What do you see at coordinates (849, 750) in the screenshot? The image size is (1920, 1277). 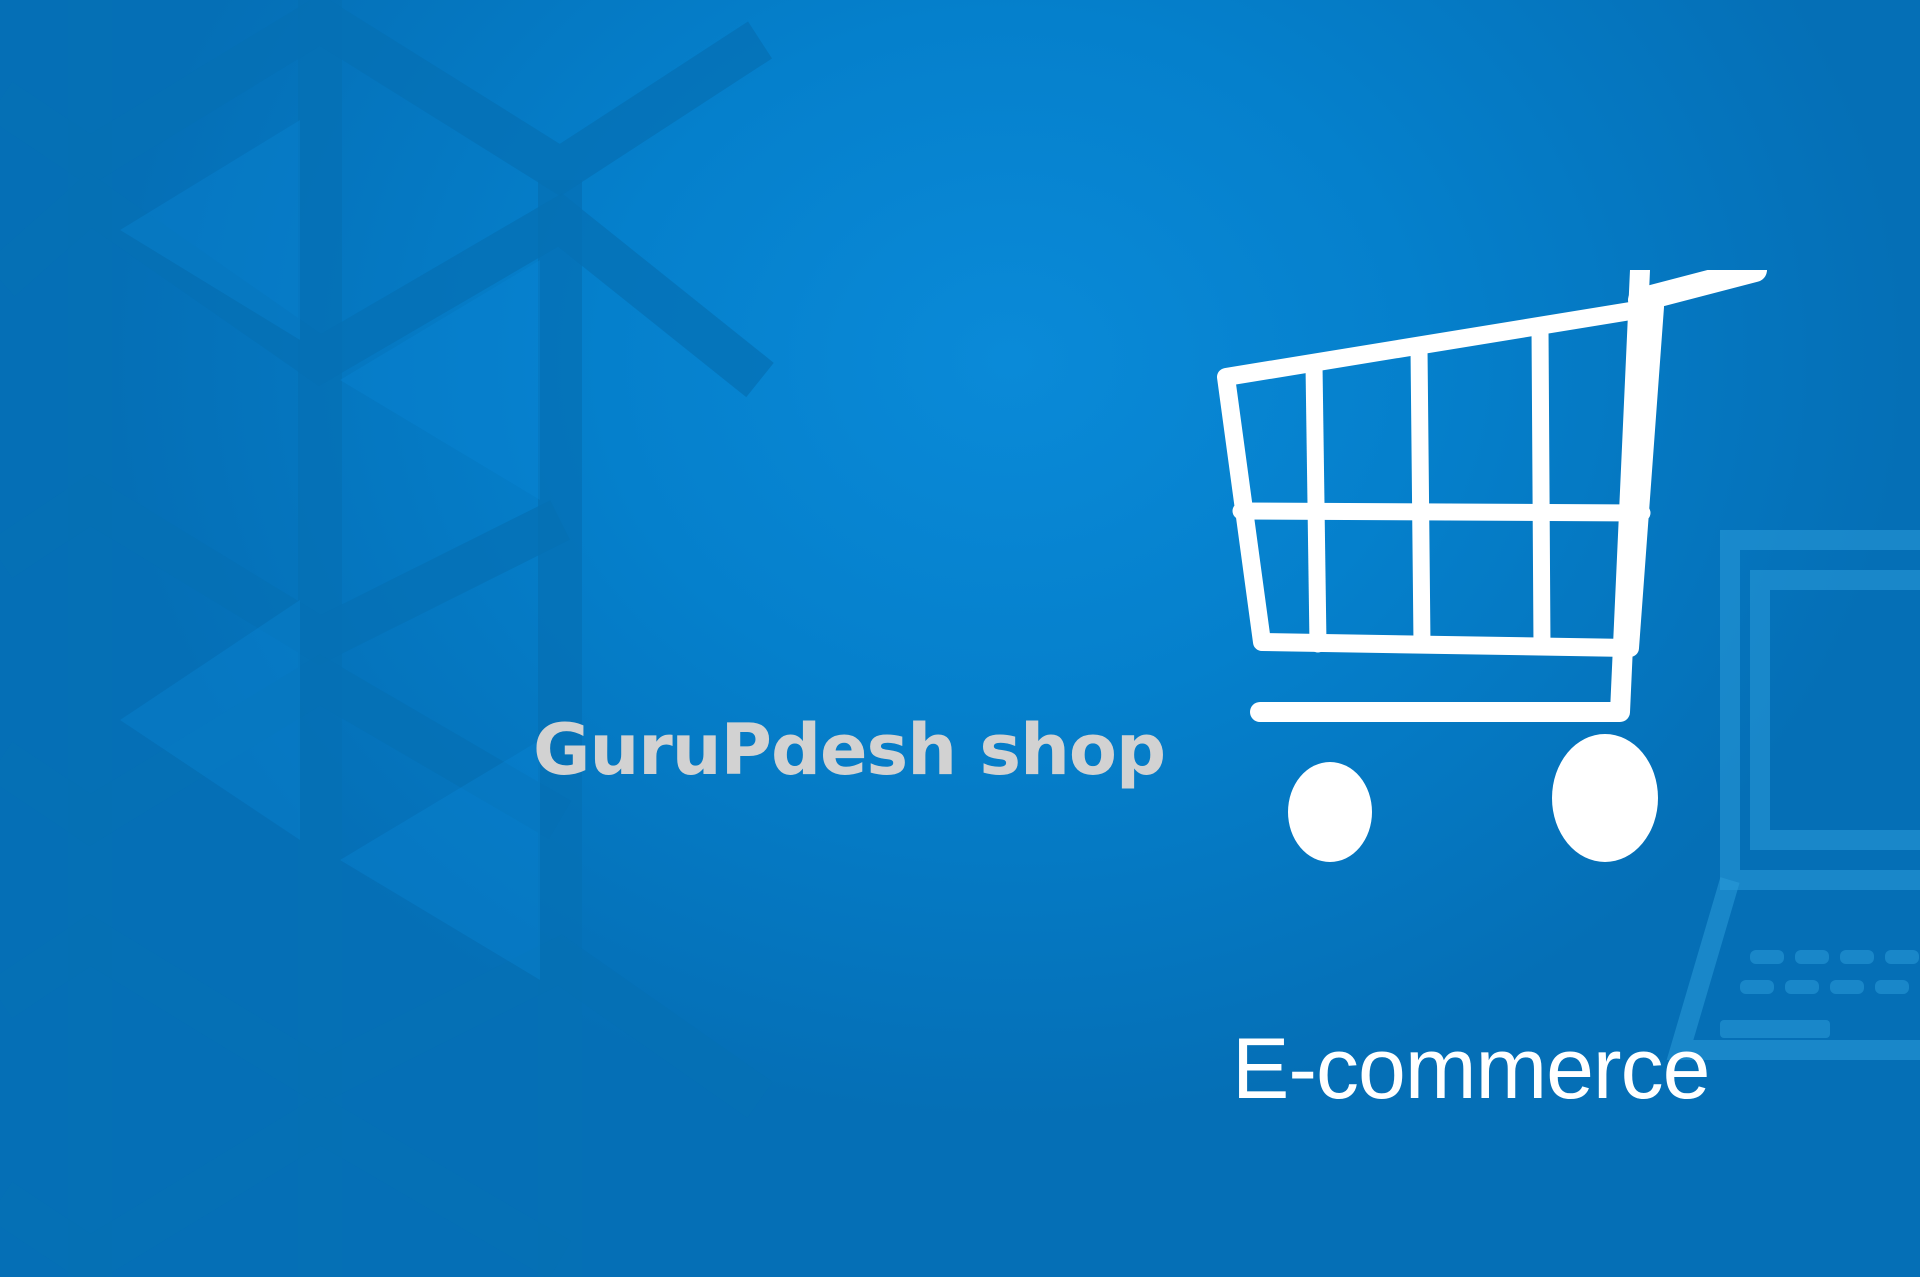 I see `shop-name: GuruPdesh shop` at bounding box center [849, 750].